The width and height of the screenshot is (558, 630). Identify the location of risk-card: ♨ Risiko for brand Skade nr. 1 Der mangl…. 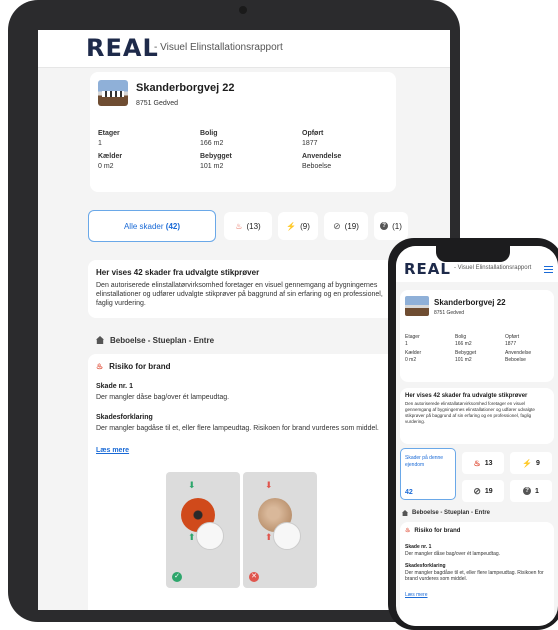
(477, 574).